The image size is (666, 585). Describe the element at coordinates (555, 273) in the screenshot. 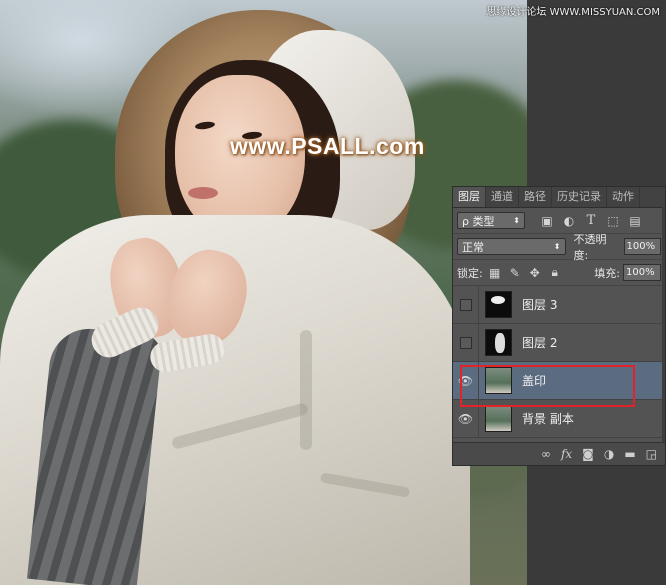

I see `lock-all-icon: 🔒︎` at that location.